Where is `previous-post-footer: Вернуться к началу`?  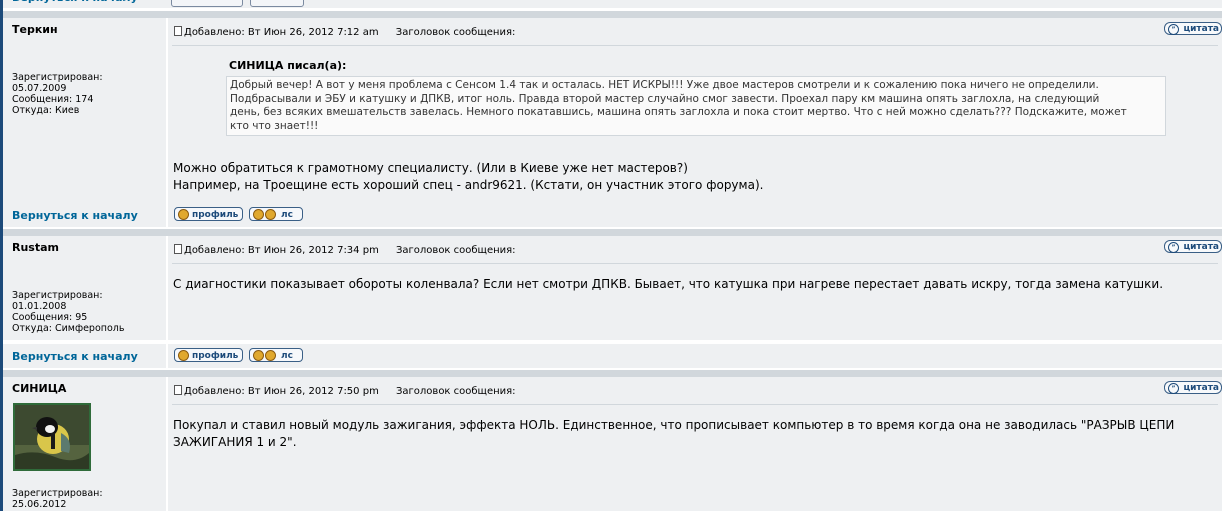
previous-post-footer: Вернуться к началу is located at coordinates (612, 4).